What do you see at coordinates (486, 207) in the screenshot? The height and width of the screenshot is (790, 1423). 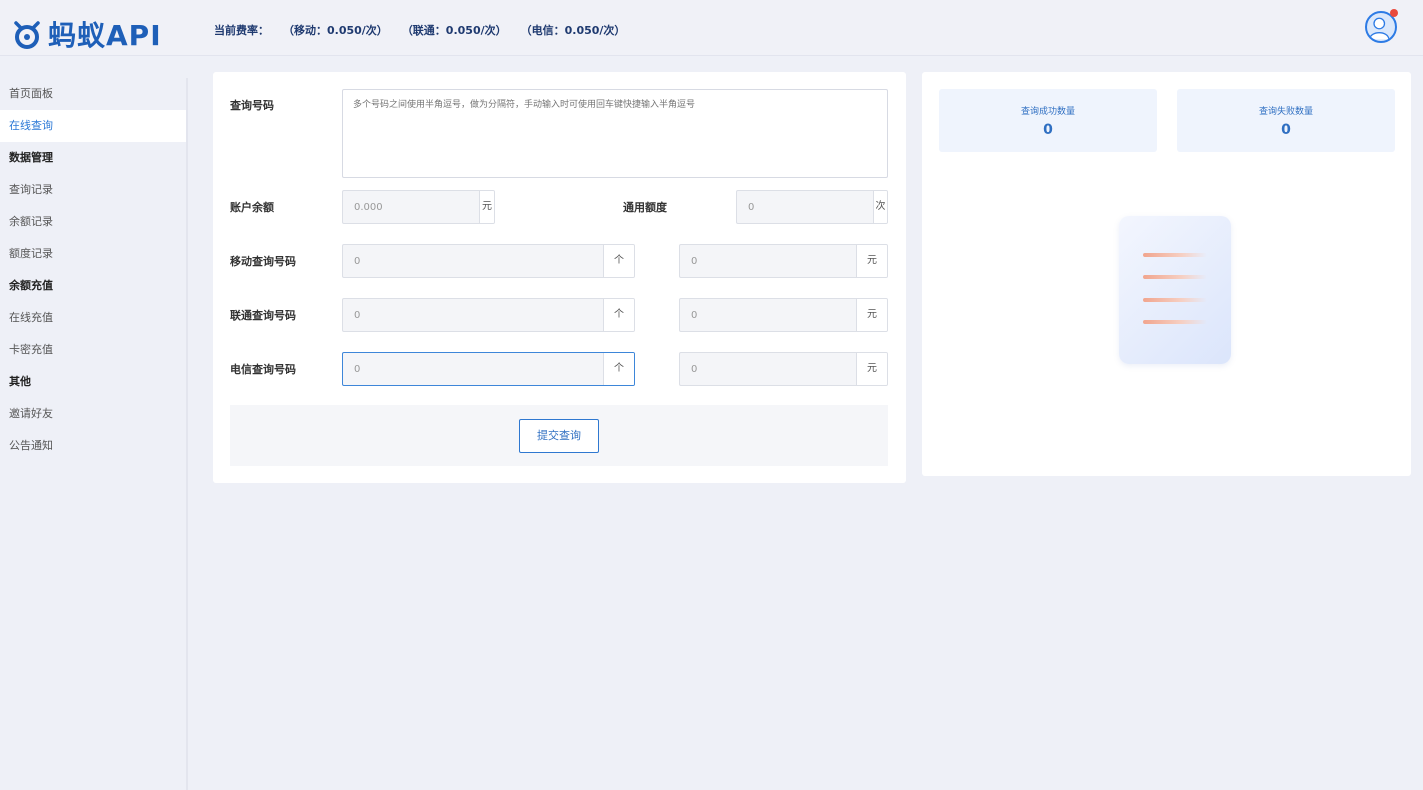 I see `balance-unit: 元` at bounding box center [486, 207].